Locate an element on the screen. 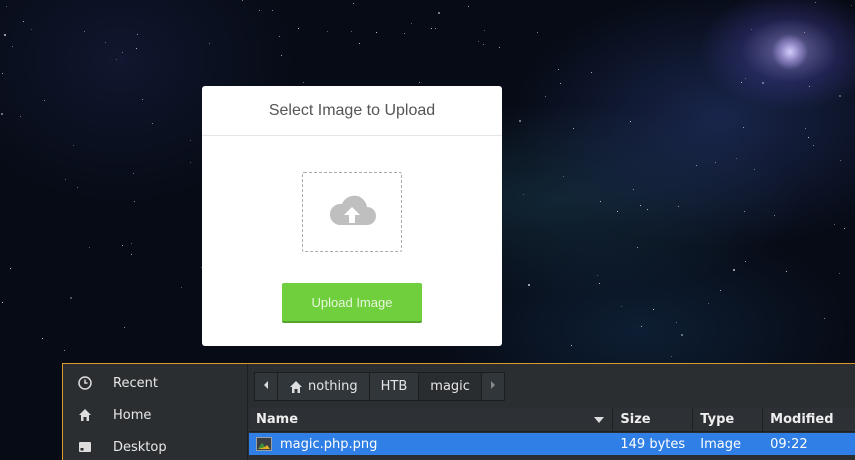 The image size is (855, 460). path-forward-button is located at coordinates (492, 386).